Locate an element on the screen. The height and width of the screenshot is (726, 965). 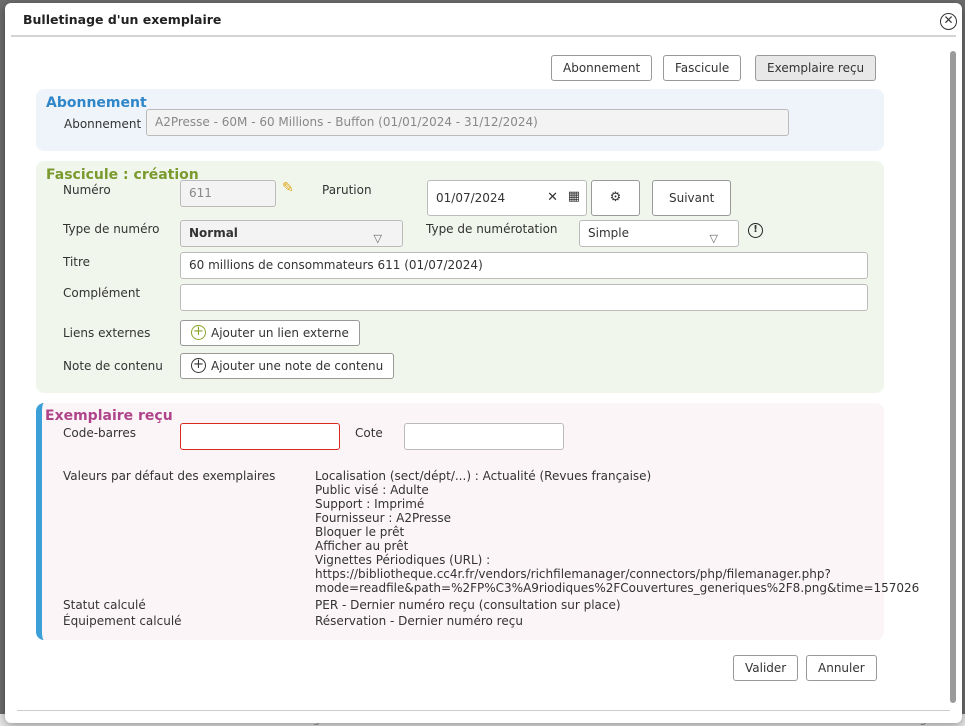
complement-label: Complément is located at coordinates (102, 293).